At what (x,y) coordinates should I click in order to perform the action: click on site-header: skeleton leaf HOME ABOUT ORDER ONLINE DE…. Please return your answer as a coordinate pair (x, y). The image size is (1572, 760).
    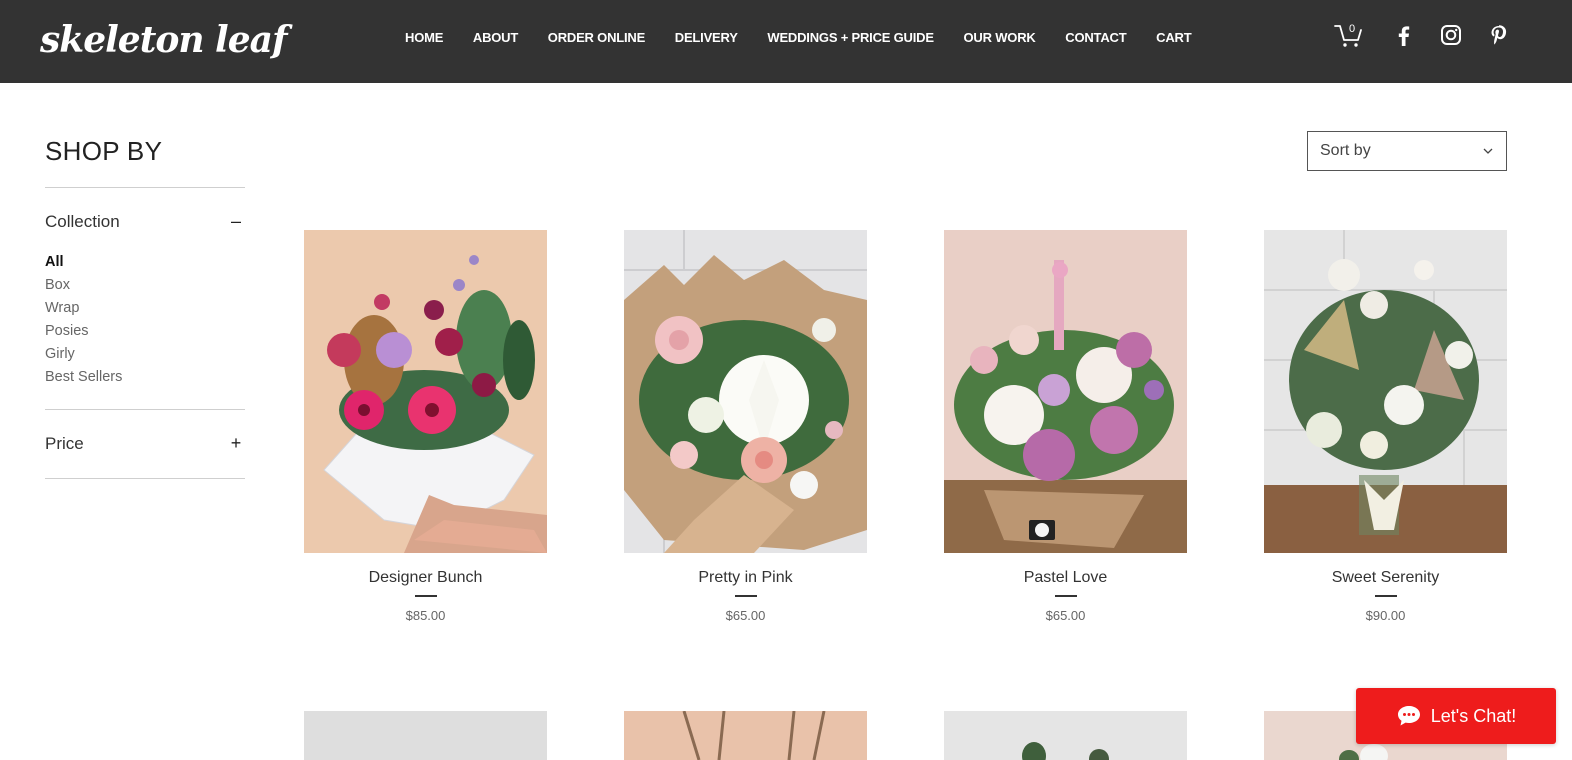
    Looking at the image, I should click on (786, 41).